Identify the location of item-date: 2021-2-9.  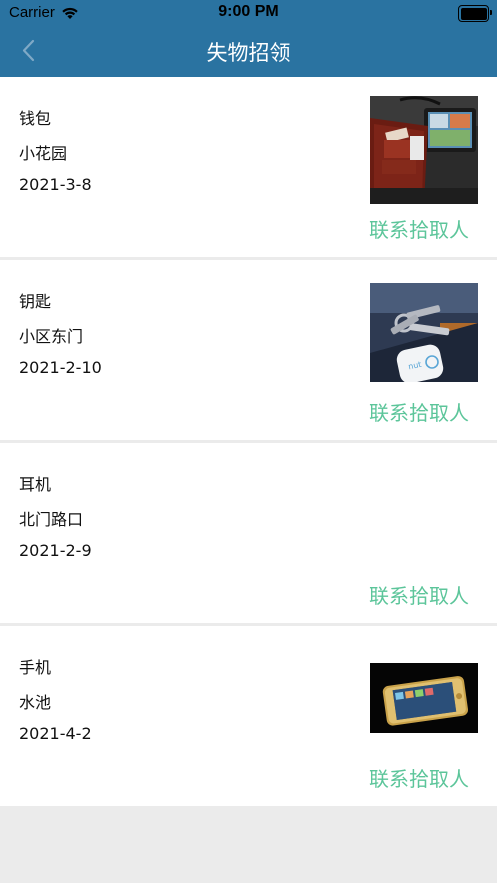
(55, 550).